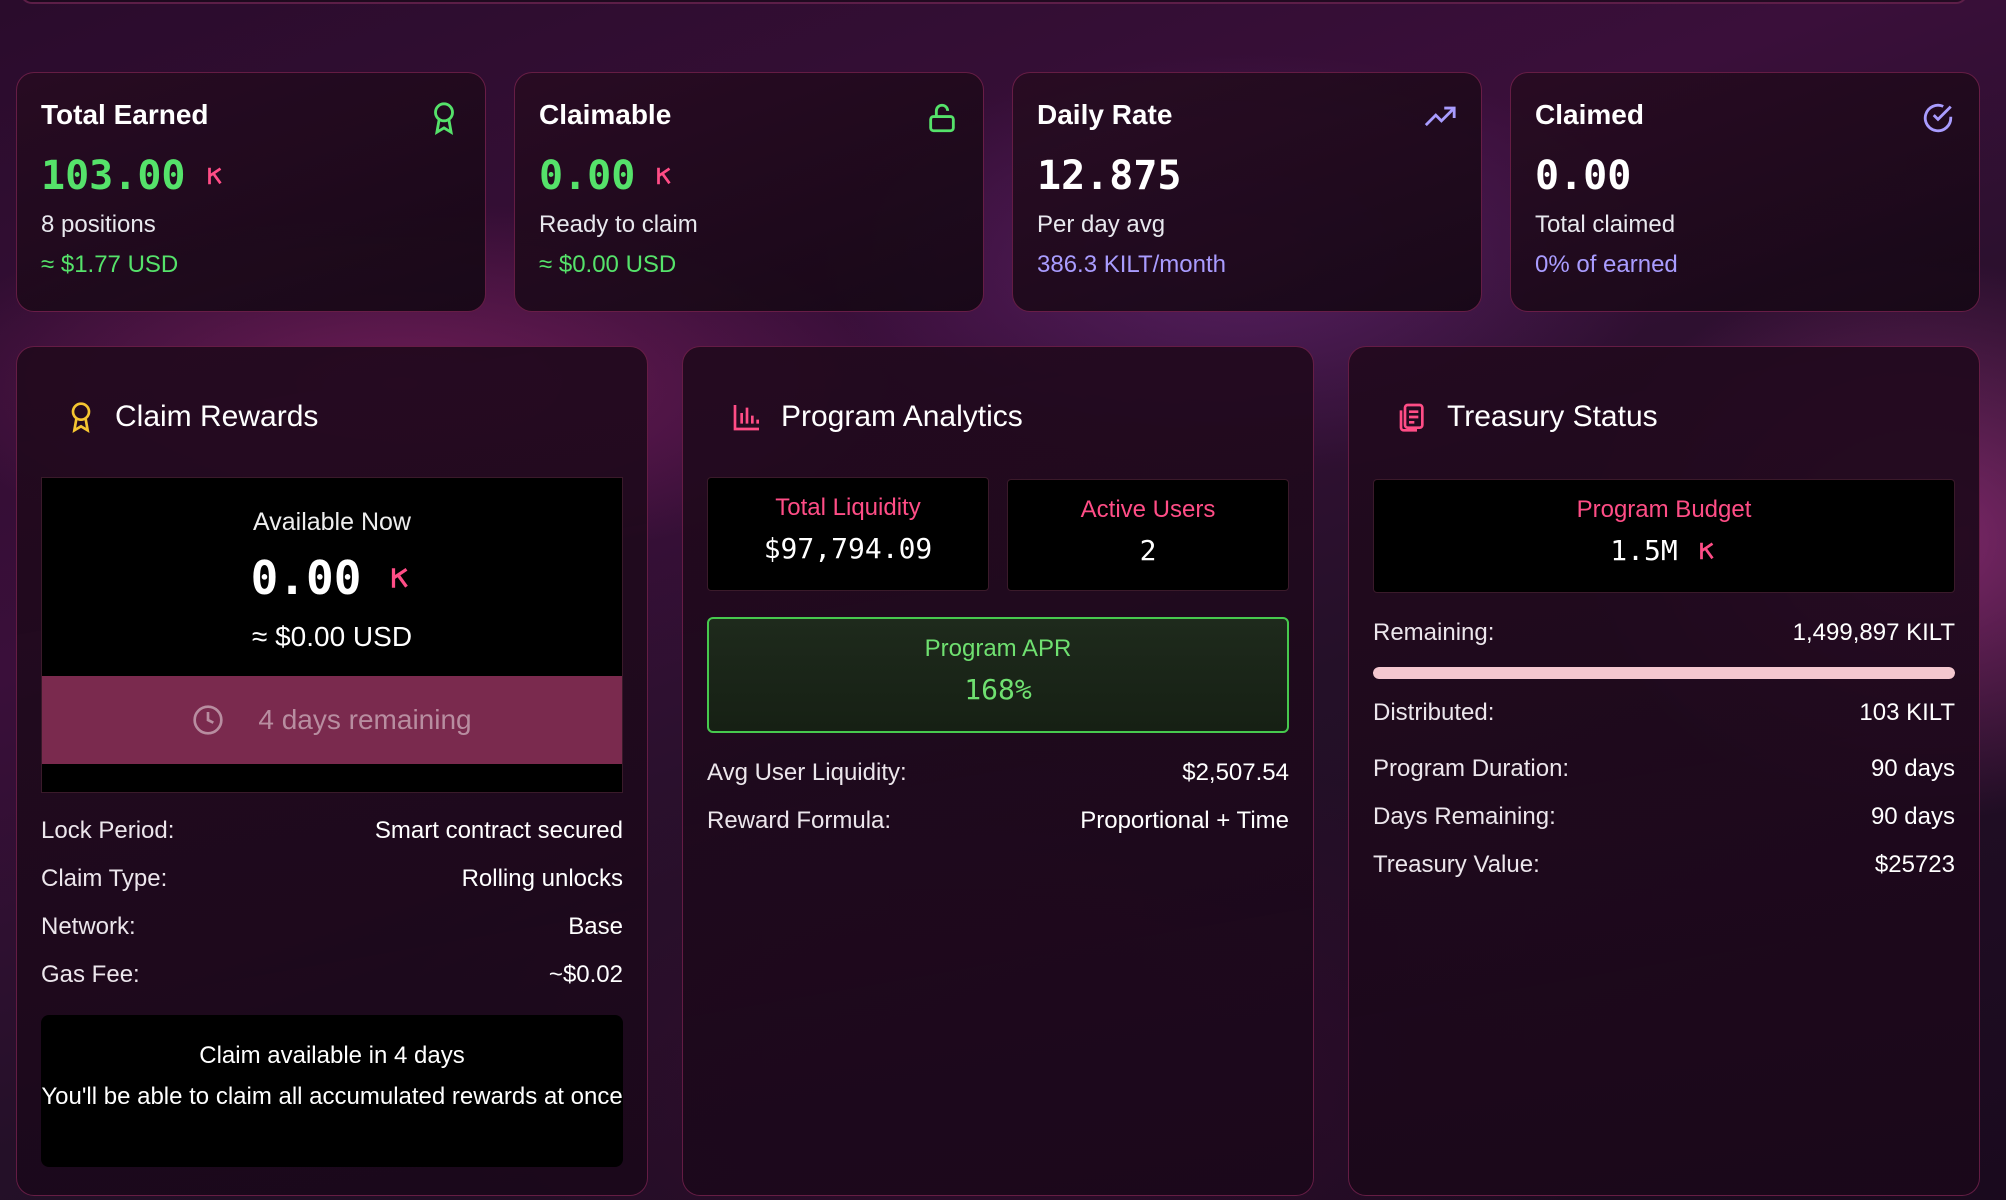 The height and width of the screenshot is (1200, 2006). Describe the element at coordinates (332, 417) in the screenshot. I see `panel-header: Claim Rewards` at that location.